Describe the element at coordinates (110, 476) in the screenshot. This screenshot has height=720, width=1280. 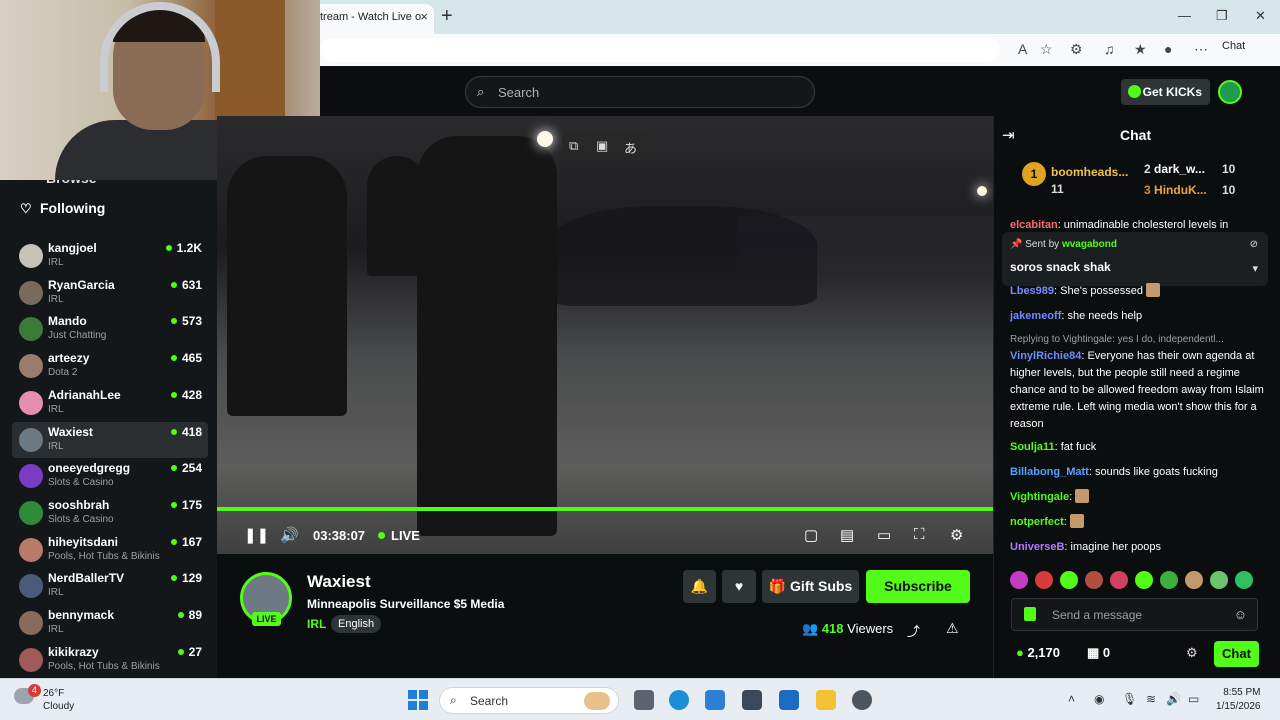
I see `sidebar-channel: oneeyedgregg Slots & Casino 254` at that location.